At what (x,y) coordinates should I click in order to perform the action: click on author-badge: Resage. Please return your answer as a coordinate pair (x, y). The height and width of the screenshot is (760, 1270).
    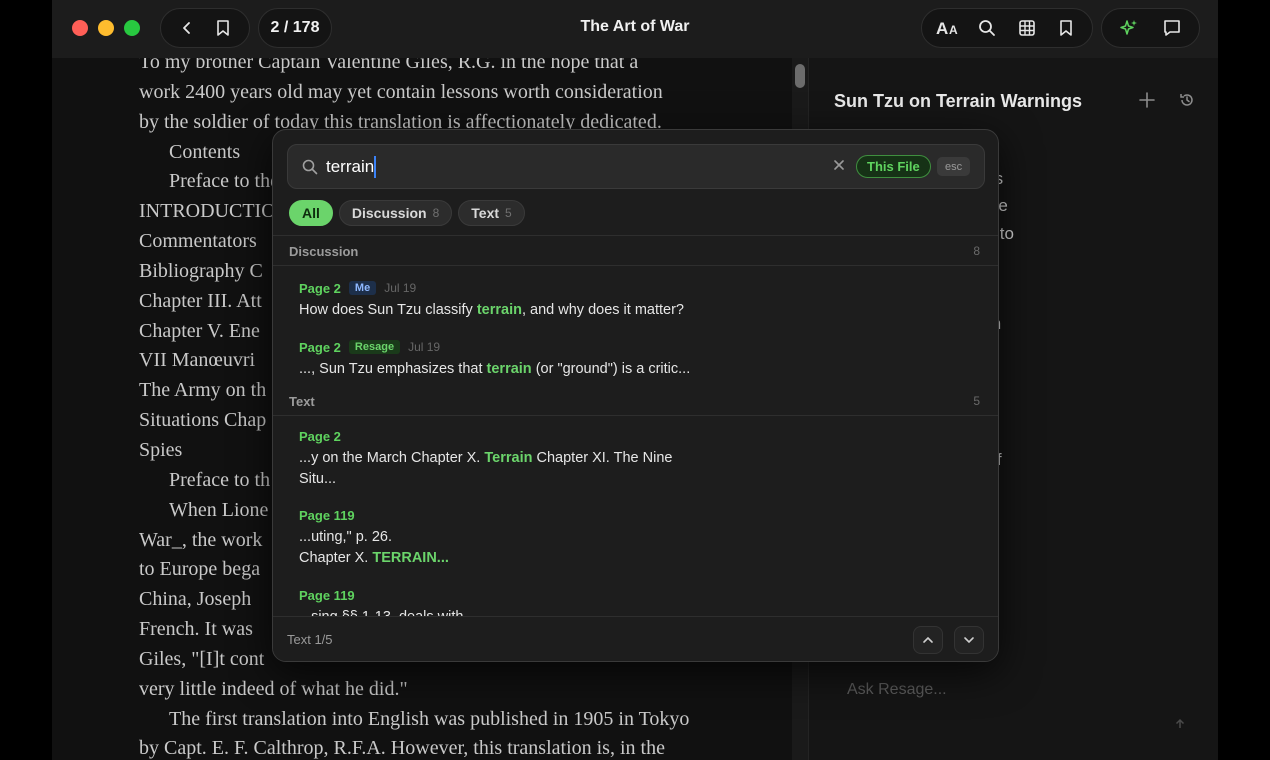
    Looking at the image, I should click on (374, 347).